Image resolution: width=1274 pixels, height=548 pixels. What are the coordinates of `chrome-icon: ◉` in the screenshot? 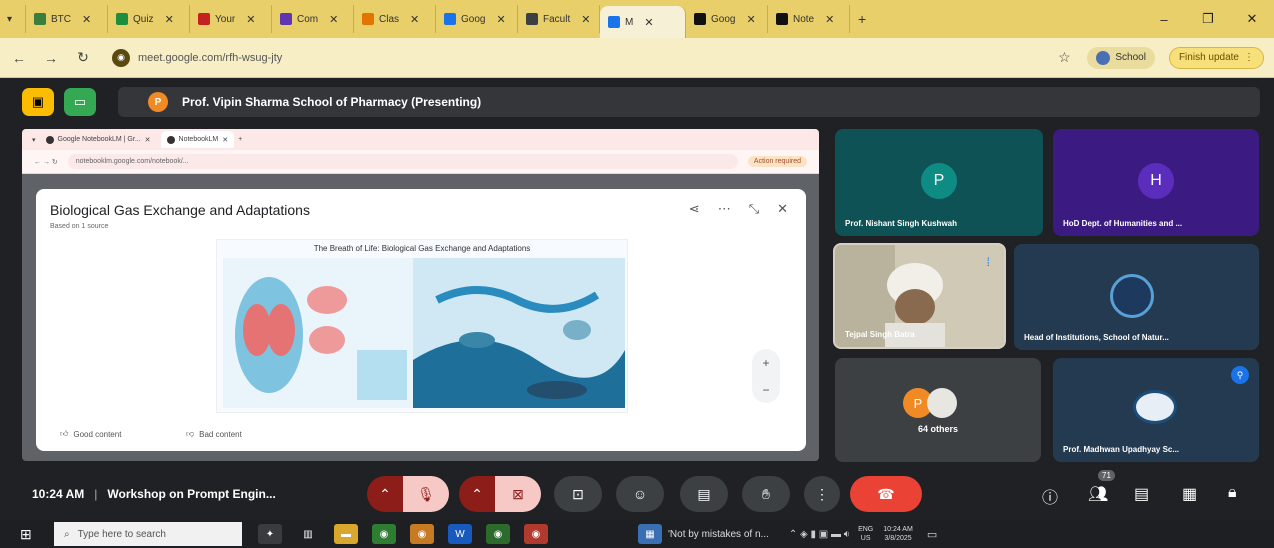 It's located at (384, 534).